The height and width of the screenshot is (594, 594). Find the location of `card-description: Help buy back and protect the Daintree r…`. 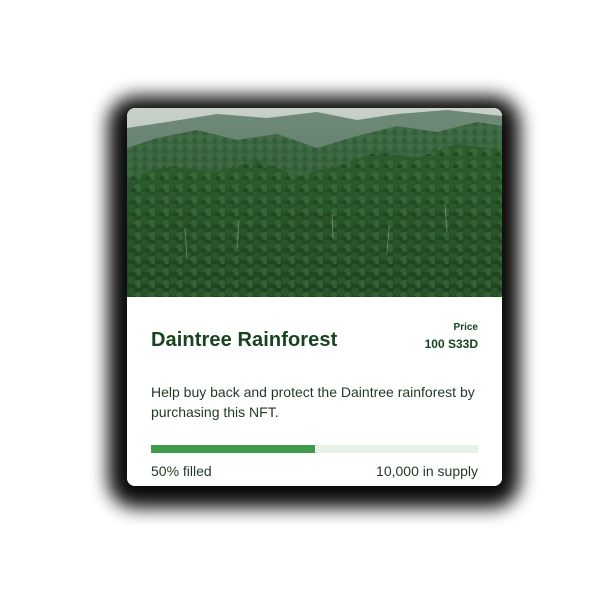

card-description: Help buy back and protect the Daintree r… is located at coordinates (313, 402).